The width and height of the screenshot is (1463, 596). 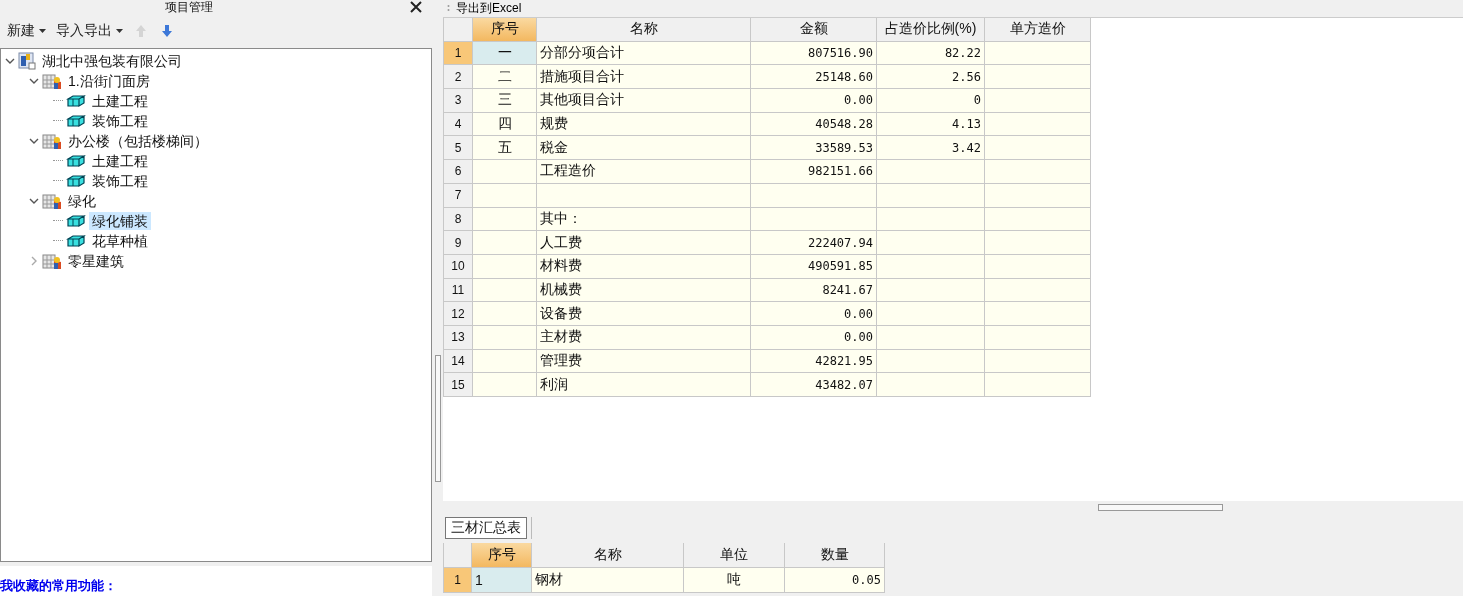 I want to click on table-cell: 规费, so click(x=644, y=124).